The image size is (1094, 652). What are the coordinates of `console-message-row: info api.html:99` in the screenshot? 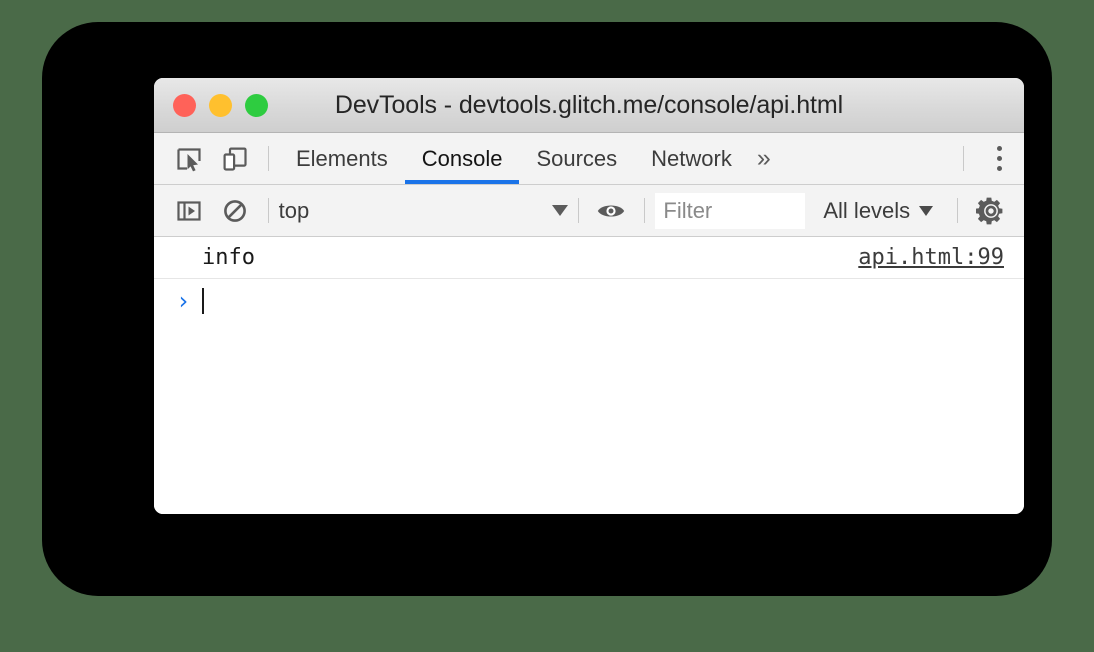 It's located at (589, 258).